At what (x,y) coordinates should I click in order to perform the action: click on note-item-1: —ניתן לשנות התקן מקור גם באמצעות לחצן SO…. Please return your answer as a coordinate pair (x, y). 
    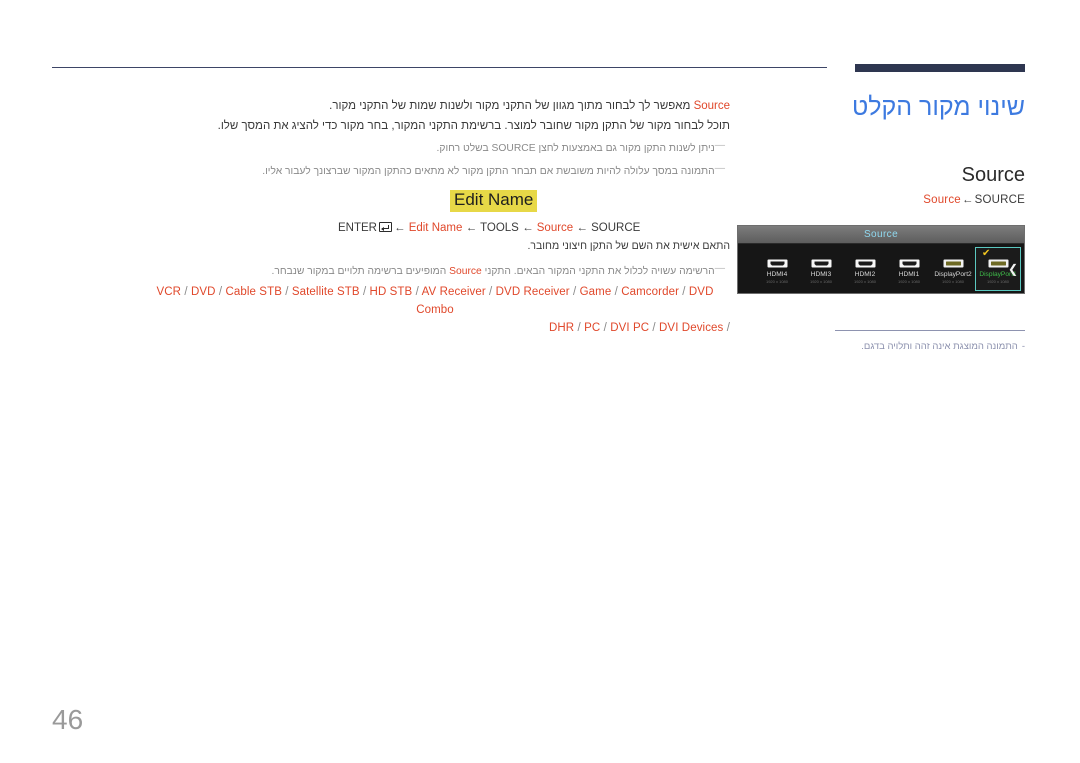
    Looking at the image, I should click on (435, 147).